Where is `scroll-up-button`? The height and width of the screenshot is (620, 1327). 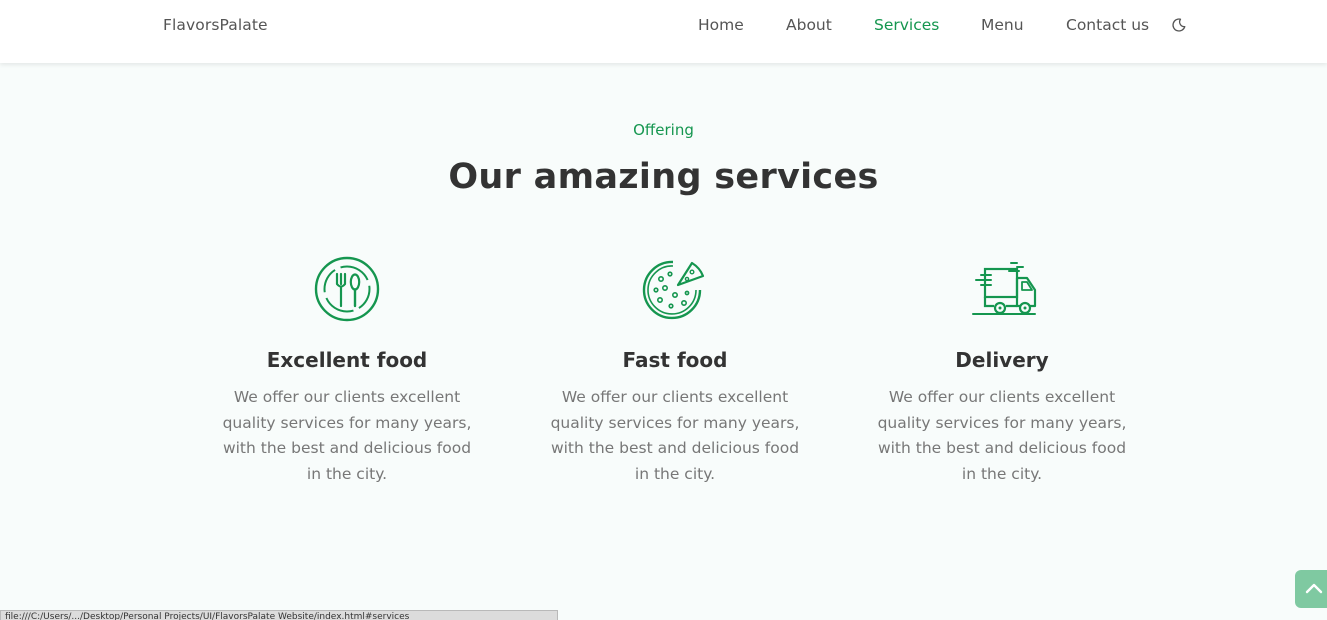 scroll-up-button is located at coordinates (1311, 589).